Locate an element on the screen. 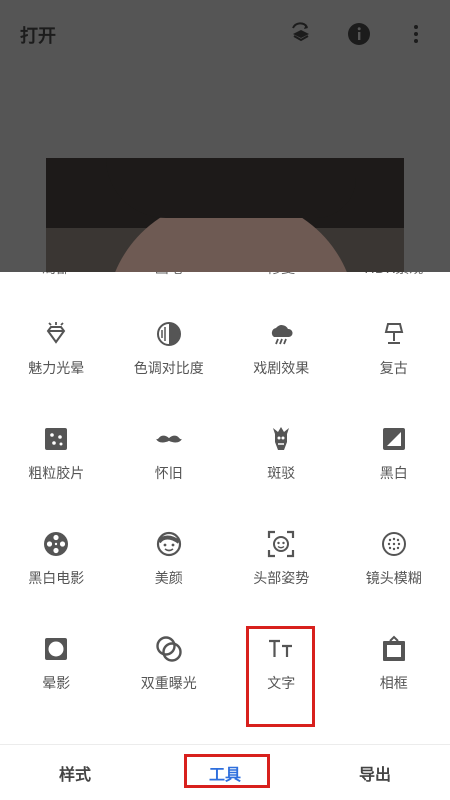 This screenshot has width=450, height=800. tool-label: 修复 is located at coordinates (281, 276).